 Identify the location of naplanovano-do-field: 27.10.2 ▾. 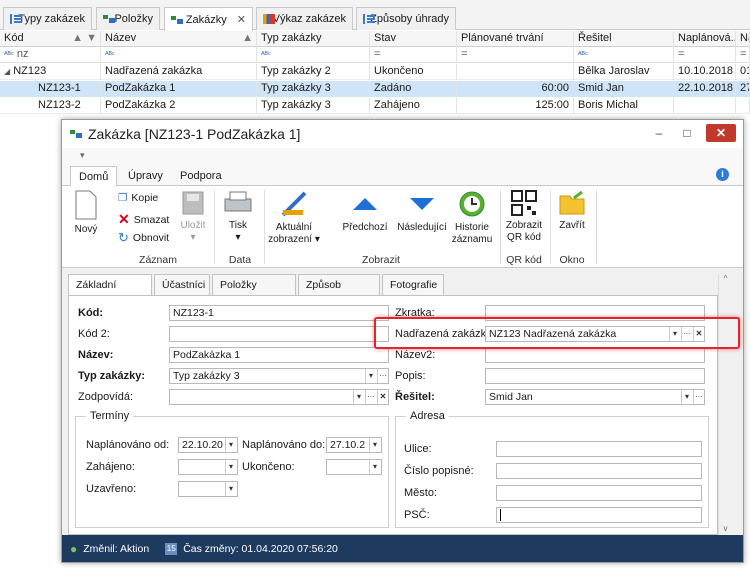
(354, 445).